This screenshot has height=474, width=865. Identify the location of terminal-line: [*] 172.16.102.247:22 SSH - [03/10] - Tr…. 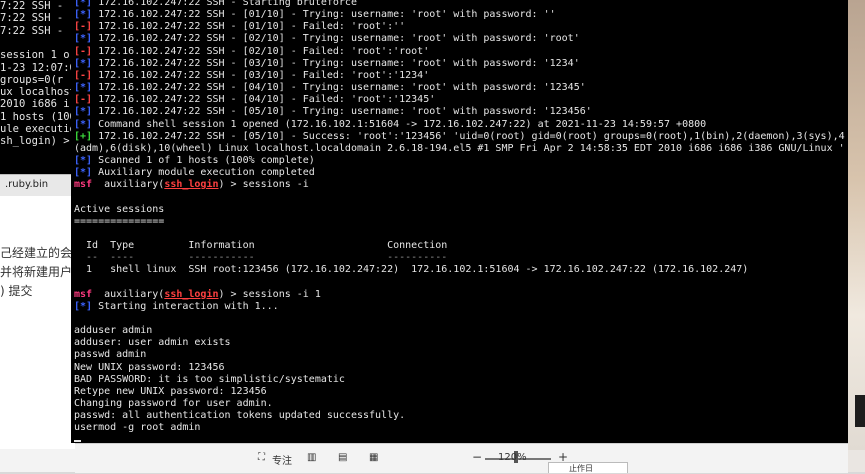
(327, 64).